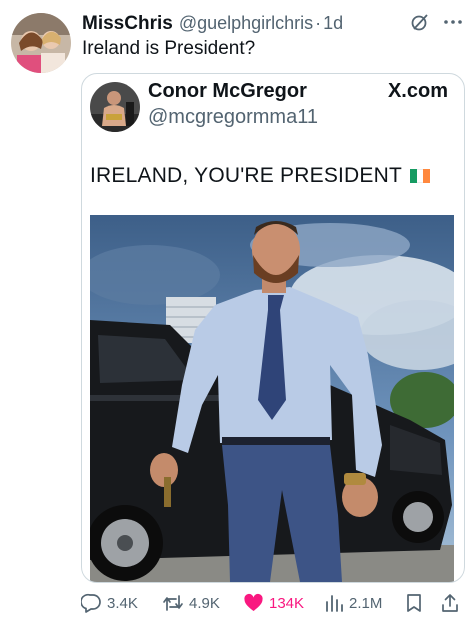 The image size is (474, 623). Describe the element at coordinates (115, 107) in the screenshot. I see `quoted-avatar` at that location.